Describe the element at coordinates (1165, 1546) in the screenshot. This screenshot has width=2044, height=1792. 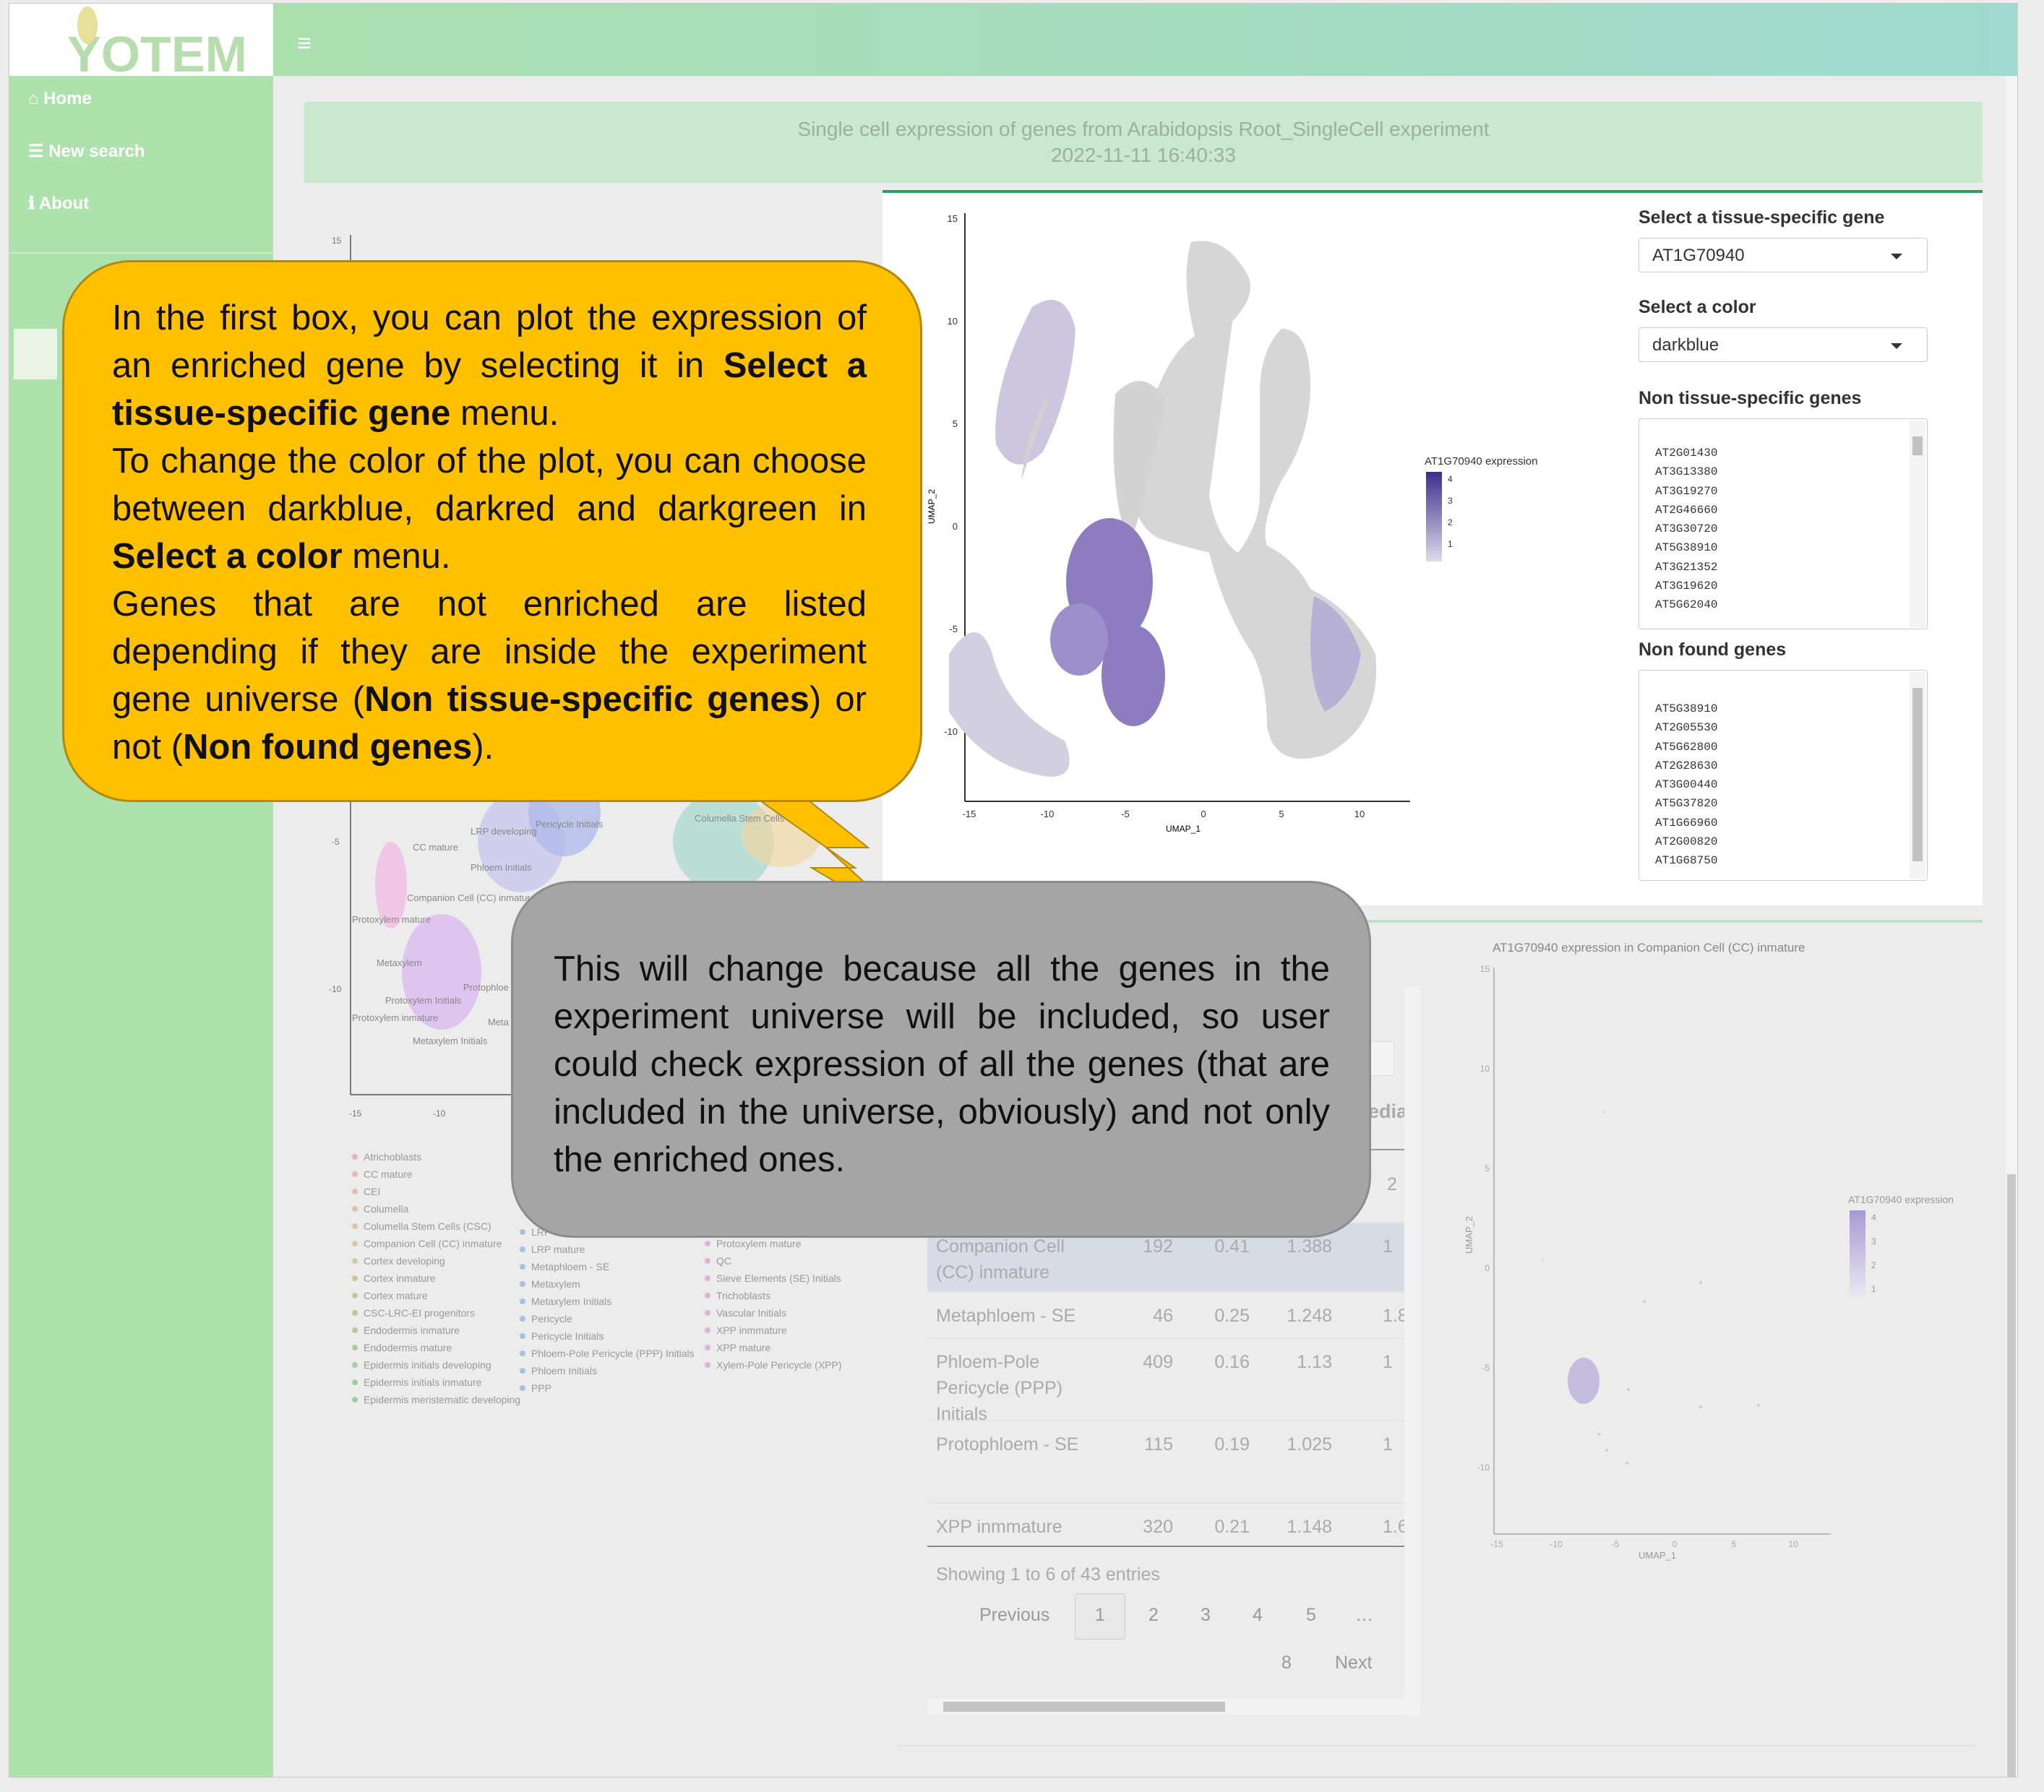
I see `table-footer-rule` at that location.